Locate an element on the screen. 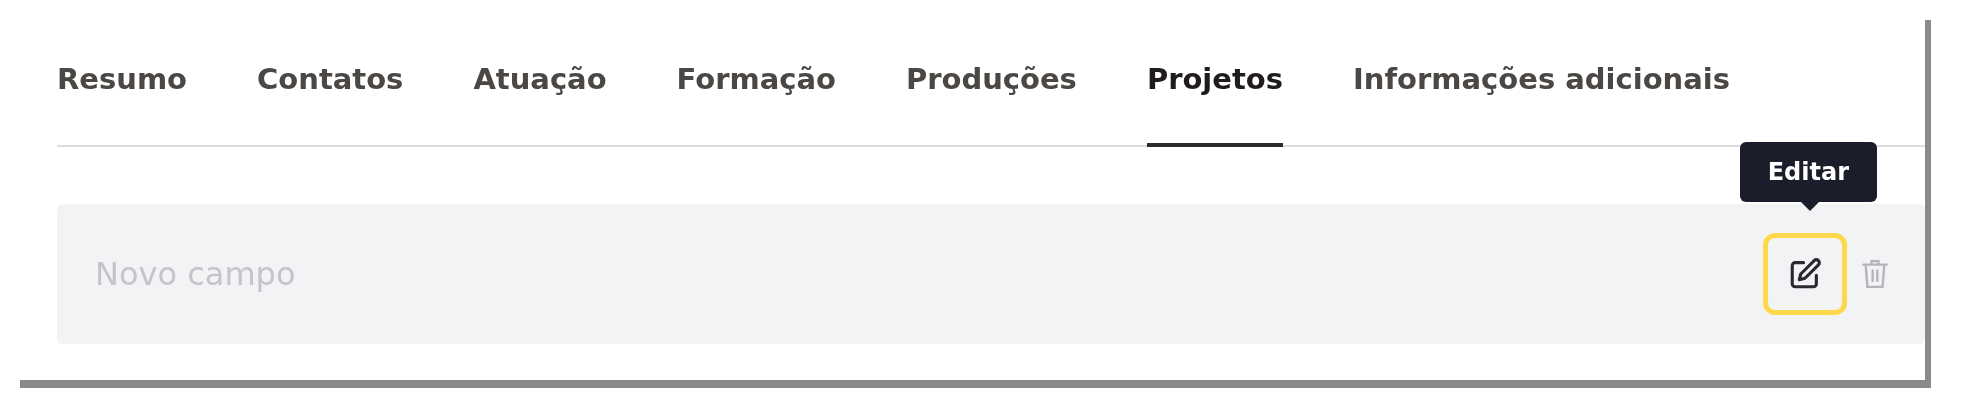 Image resolution: width=1987 pixels, height=413 pixels. tab: Informações adicionais is located at coordinates (1541, 99).